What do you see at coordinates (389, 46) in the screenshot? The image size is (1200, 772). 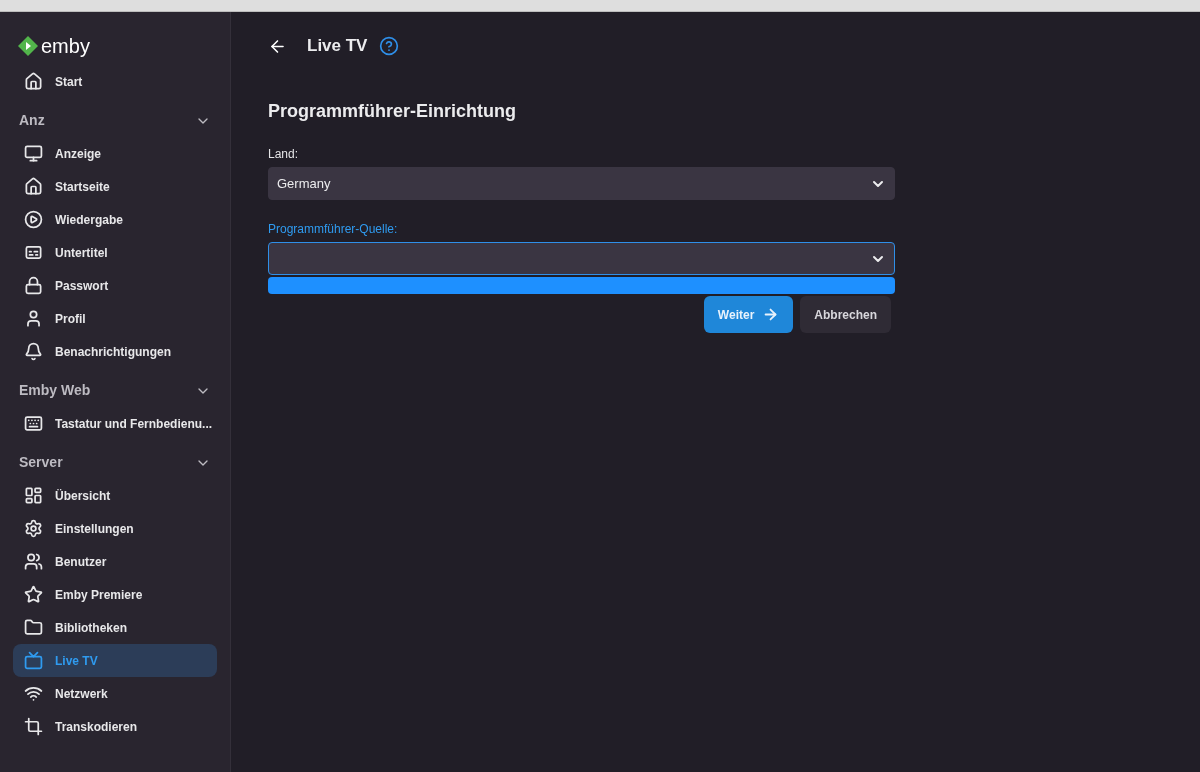 I see `help-icon` at bounding box center [389, 46].